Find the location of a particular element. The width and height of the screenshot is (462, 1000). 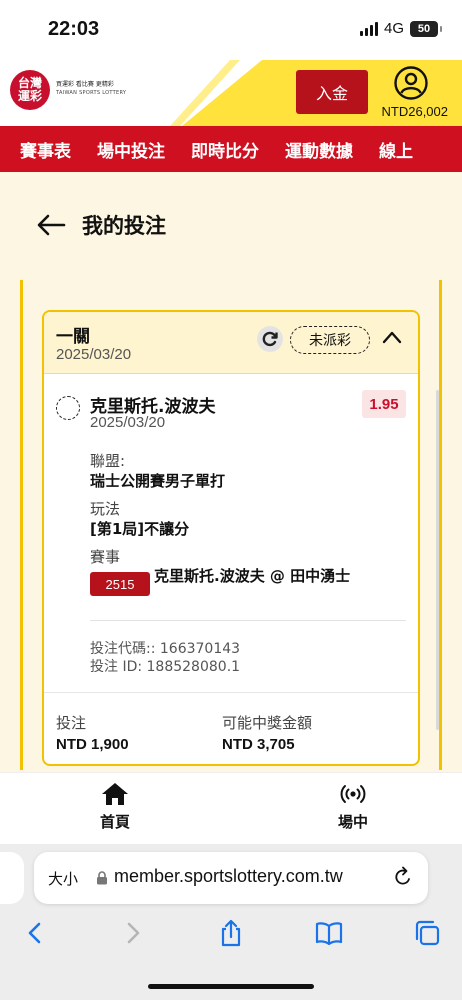

address-bar: 大小 member.sportslottery.com.tw is located at coordinates (231, 878).